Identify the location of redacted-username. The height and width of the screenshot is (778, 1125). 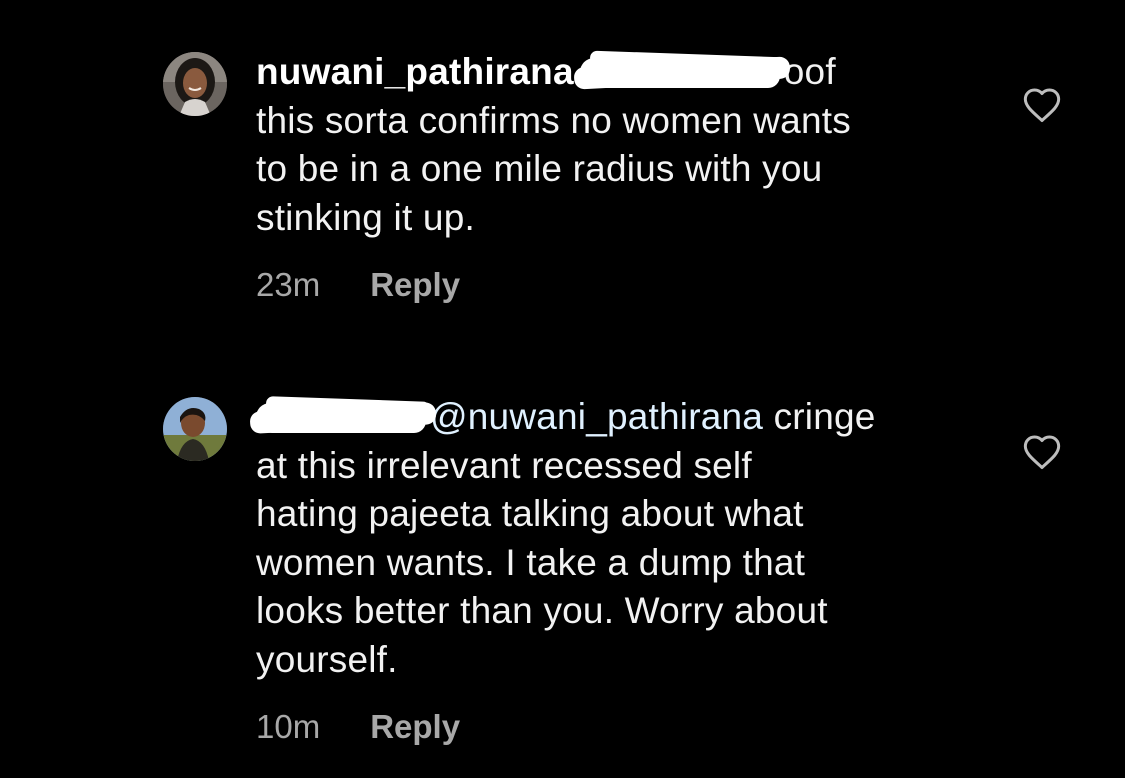
(341, 418).